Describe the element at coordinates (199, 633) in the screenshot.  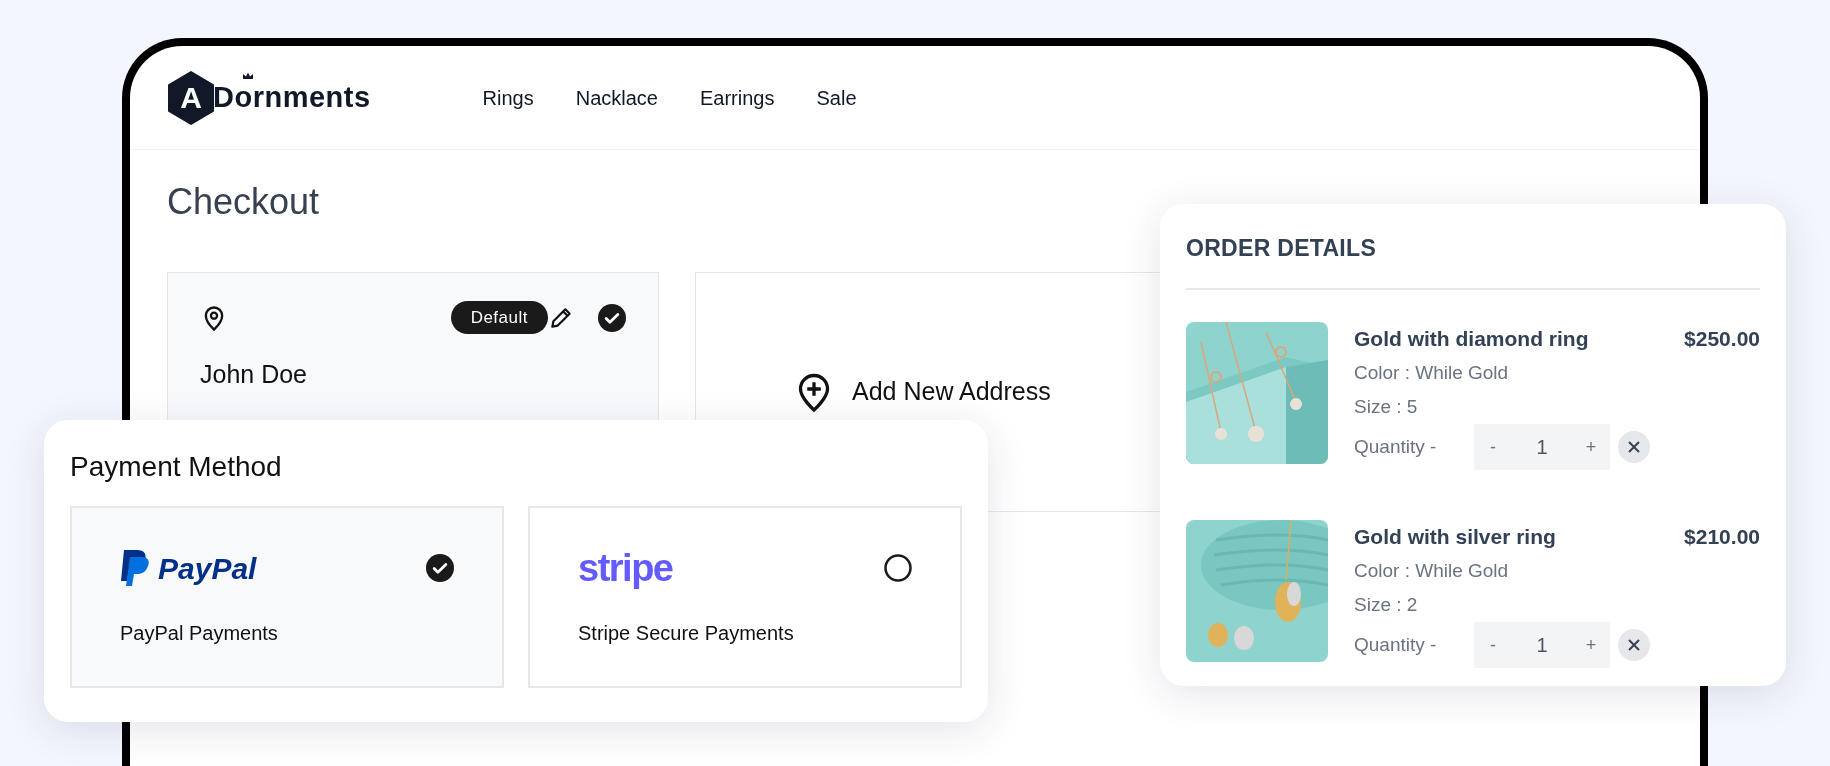
I see `payment-label: PayPal Payments` at that location.